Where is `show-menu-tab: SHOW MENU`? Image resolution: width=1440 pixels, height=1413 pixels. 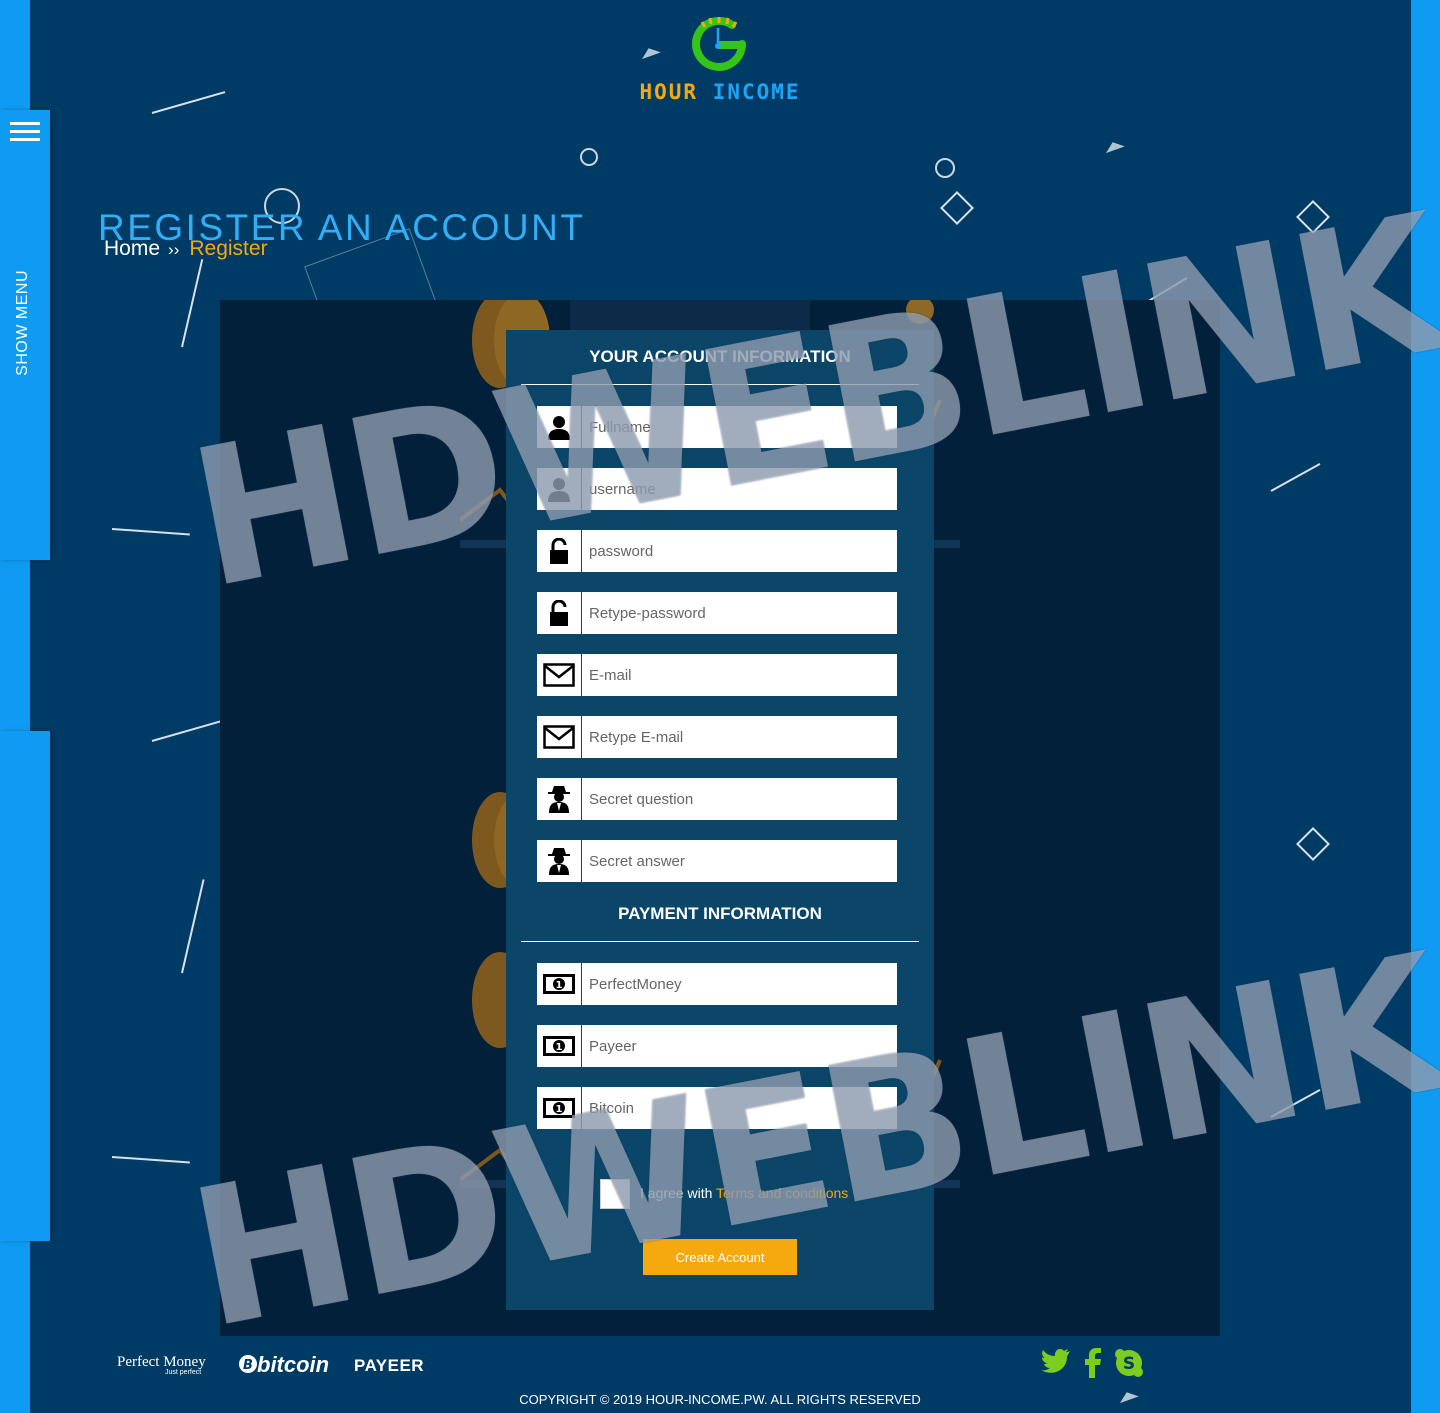 show-menu-tab: SHOW MENU is located at coordinates (25, 335).